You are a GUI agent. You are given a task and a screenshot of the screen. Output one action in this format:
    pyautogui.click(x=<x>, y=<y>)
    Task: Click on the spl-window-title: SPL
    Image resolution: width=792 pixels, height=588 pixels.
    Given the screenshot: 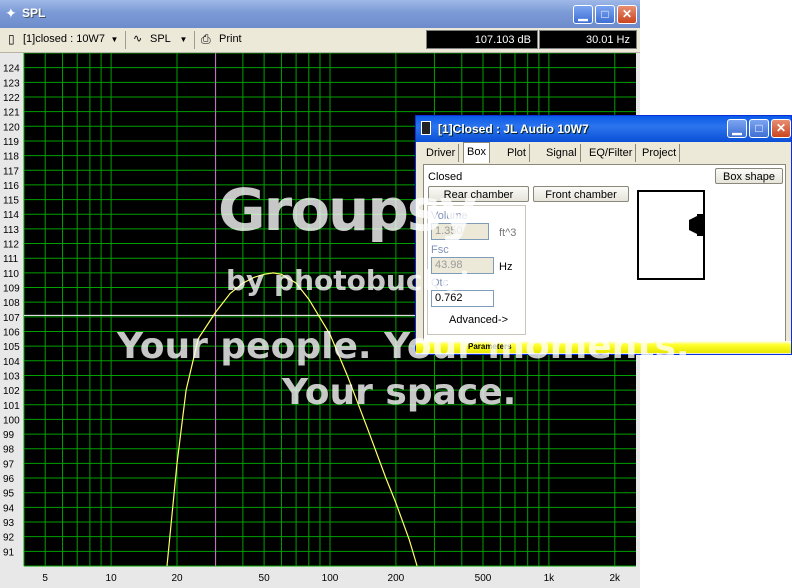 What is the action you would take?
    pyautogui.click(x=34, y=13)
    